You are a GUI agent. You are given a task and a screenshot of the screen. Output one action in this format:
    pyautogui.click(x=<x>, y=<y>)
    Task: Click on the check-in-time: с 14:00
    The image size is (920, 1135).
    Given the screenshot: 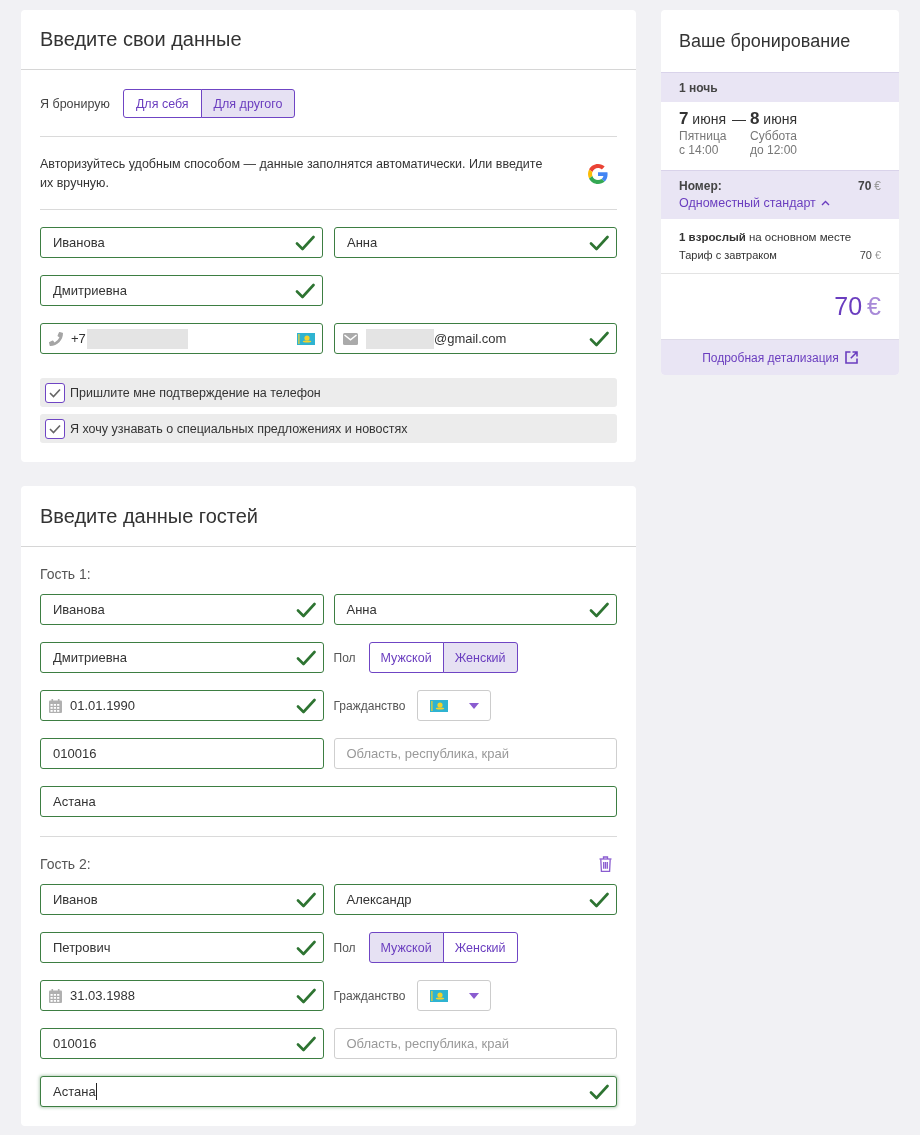 What is the action you would take?
    pyautogui.click(x=699, y=150)
    